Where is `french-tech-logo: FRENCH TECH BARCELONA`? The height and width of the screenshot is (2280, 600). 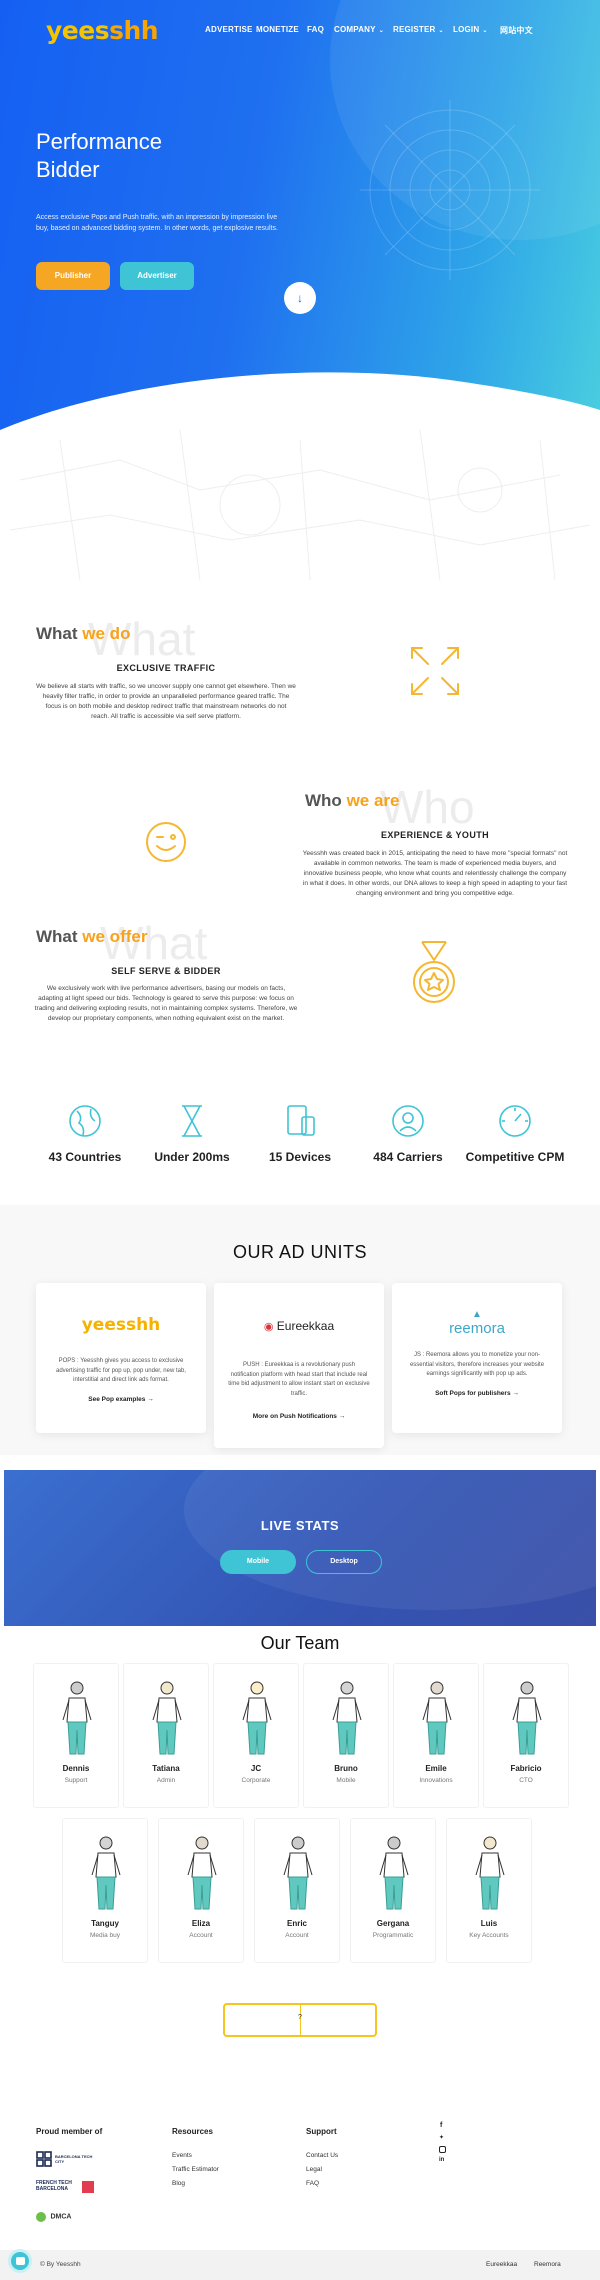 french-tech-logo: FRENCH TECH BARCELONA is located at coordinates (68, 2187).